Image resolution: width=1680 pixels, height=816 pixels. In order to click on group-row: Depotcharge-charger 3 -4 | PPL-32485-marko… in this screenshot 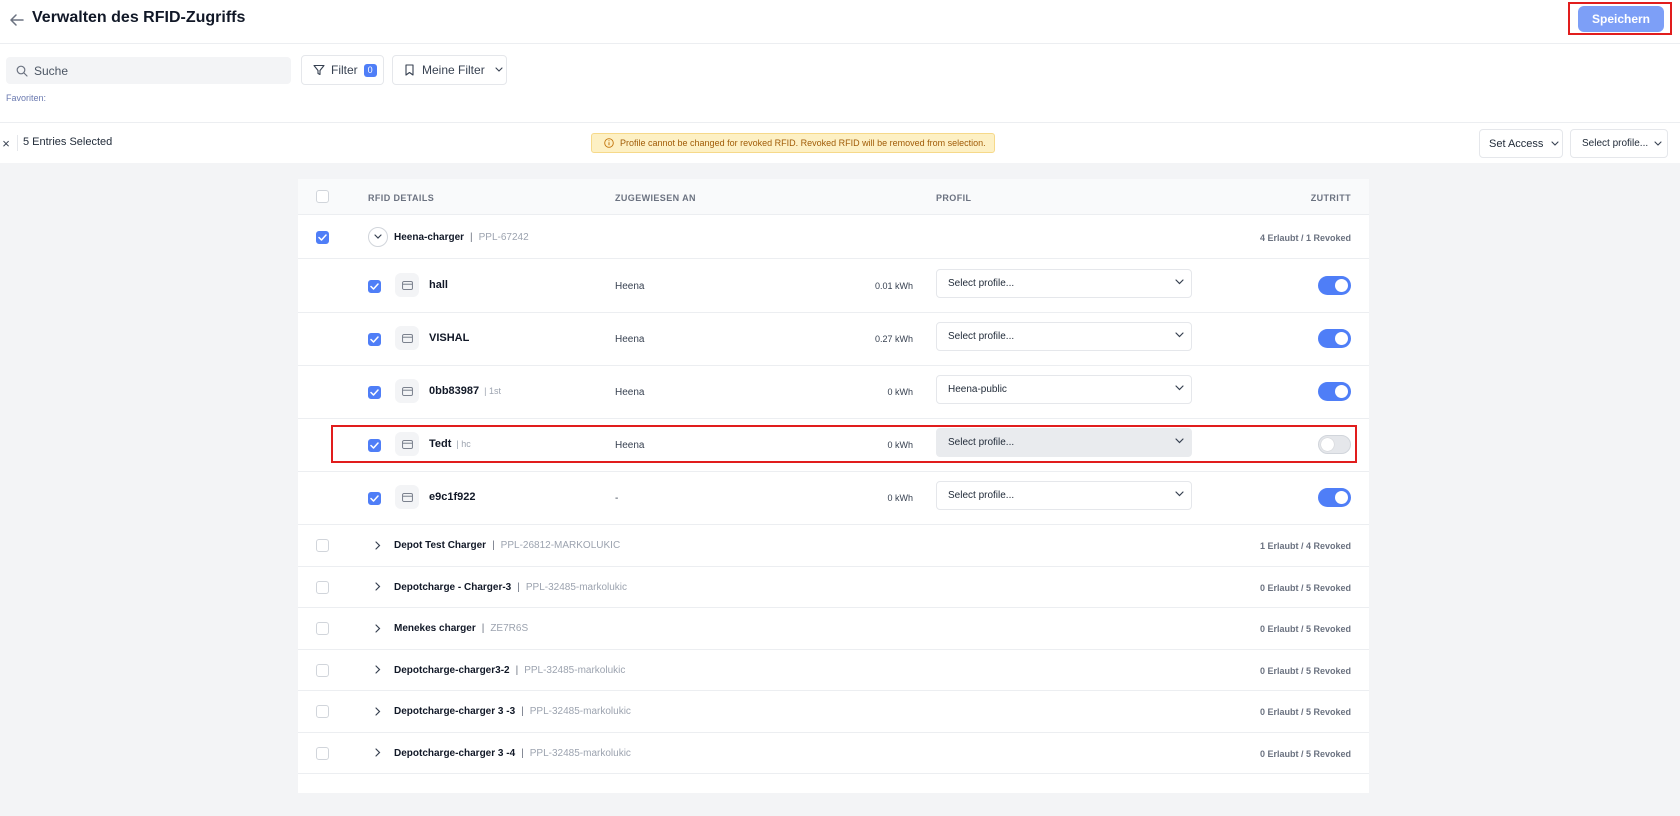, I will do `click(833, 753)`.